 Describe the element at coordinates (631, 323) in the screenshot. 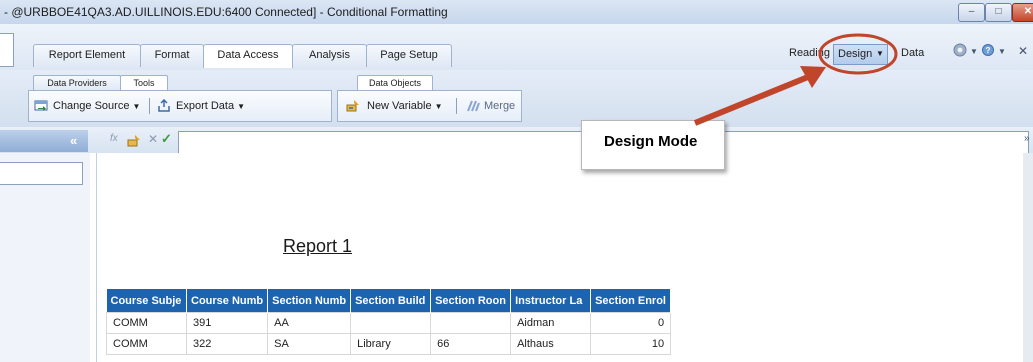

I see `table-cell: 0` at that location.